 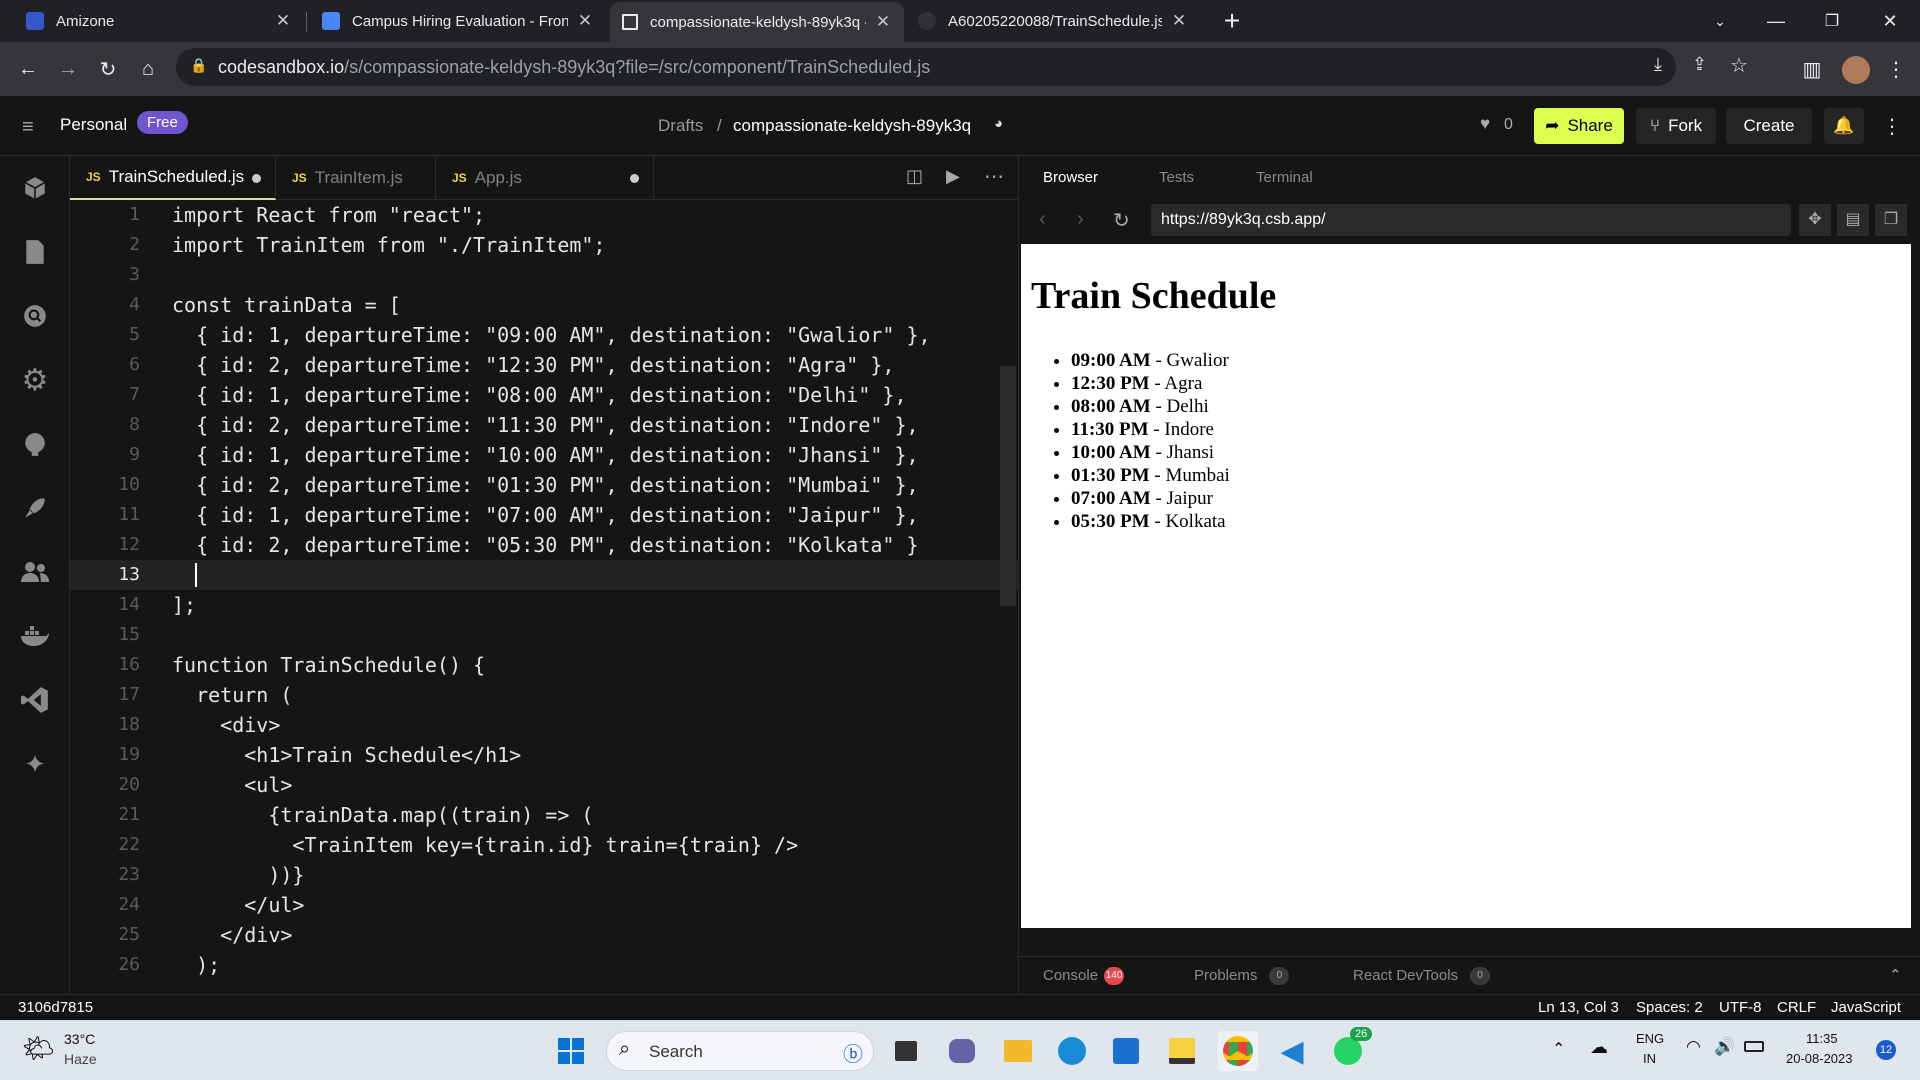 What do you see at coordinates (35, 188) in the screenshot?
I see `sandbox-cube-icon` at bounding box center [35, 188].